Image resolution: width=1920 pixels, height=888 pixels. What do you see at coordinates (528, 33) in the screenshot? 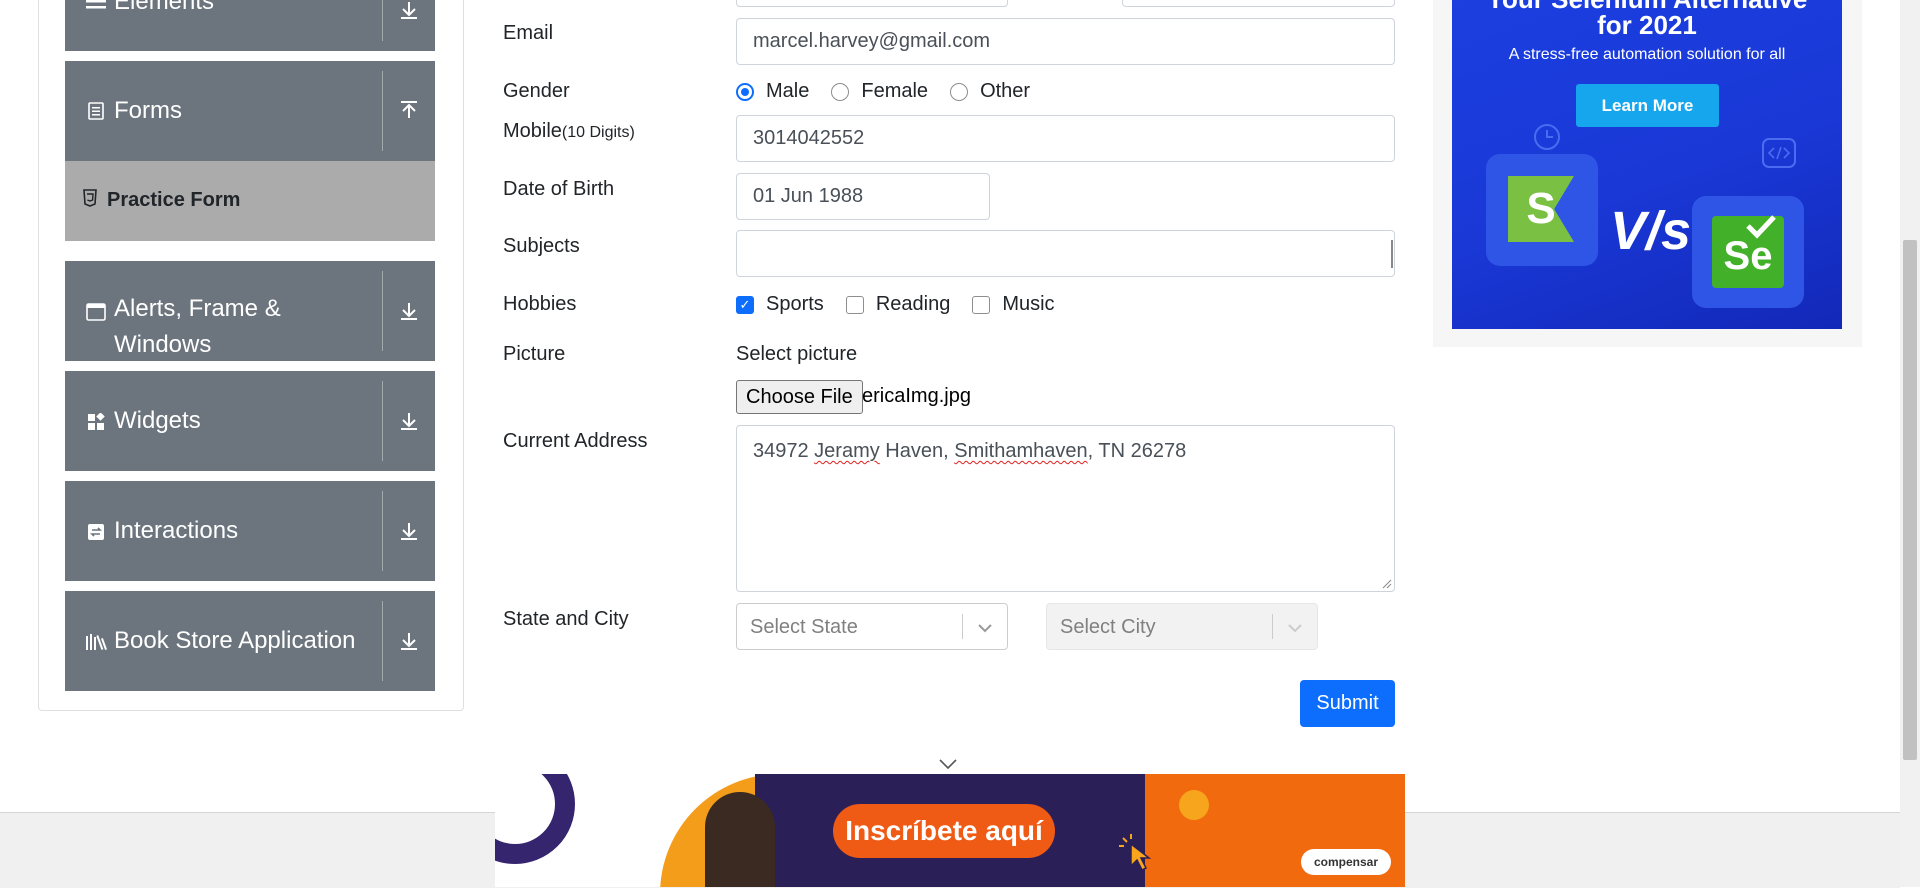
I see `email-label: Email` at bounding box center [528, 33].